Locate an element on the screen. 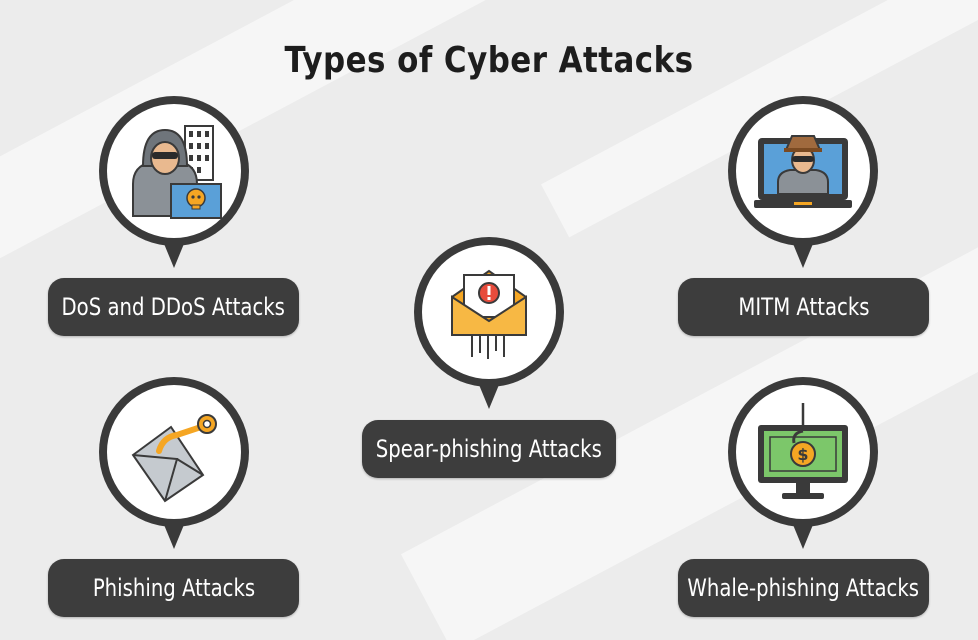 The image size is (978, 640). label-text: MITM Attacks is located at coordinates (803, 307).